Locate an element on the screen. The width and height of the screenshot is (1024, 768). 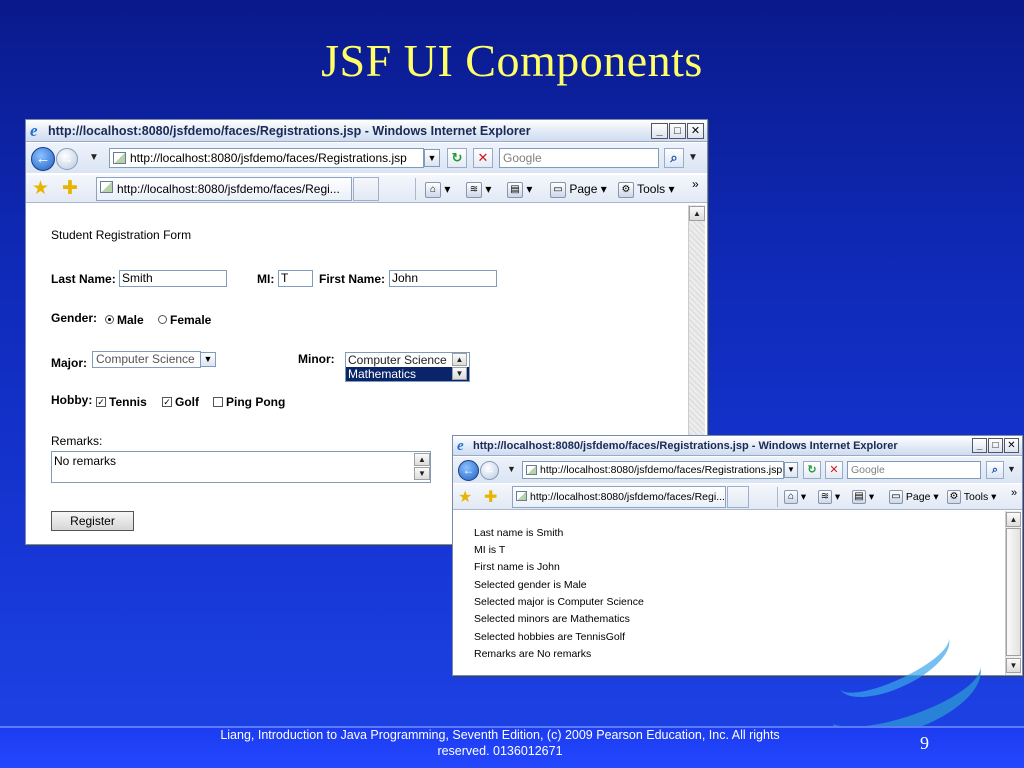
hobby-pingpong-label: Ping Pong is located at coordinates (256, 402).